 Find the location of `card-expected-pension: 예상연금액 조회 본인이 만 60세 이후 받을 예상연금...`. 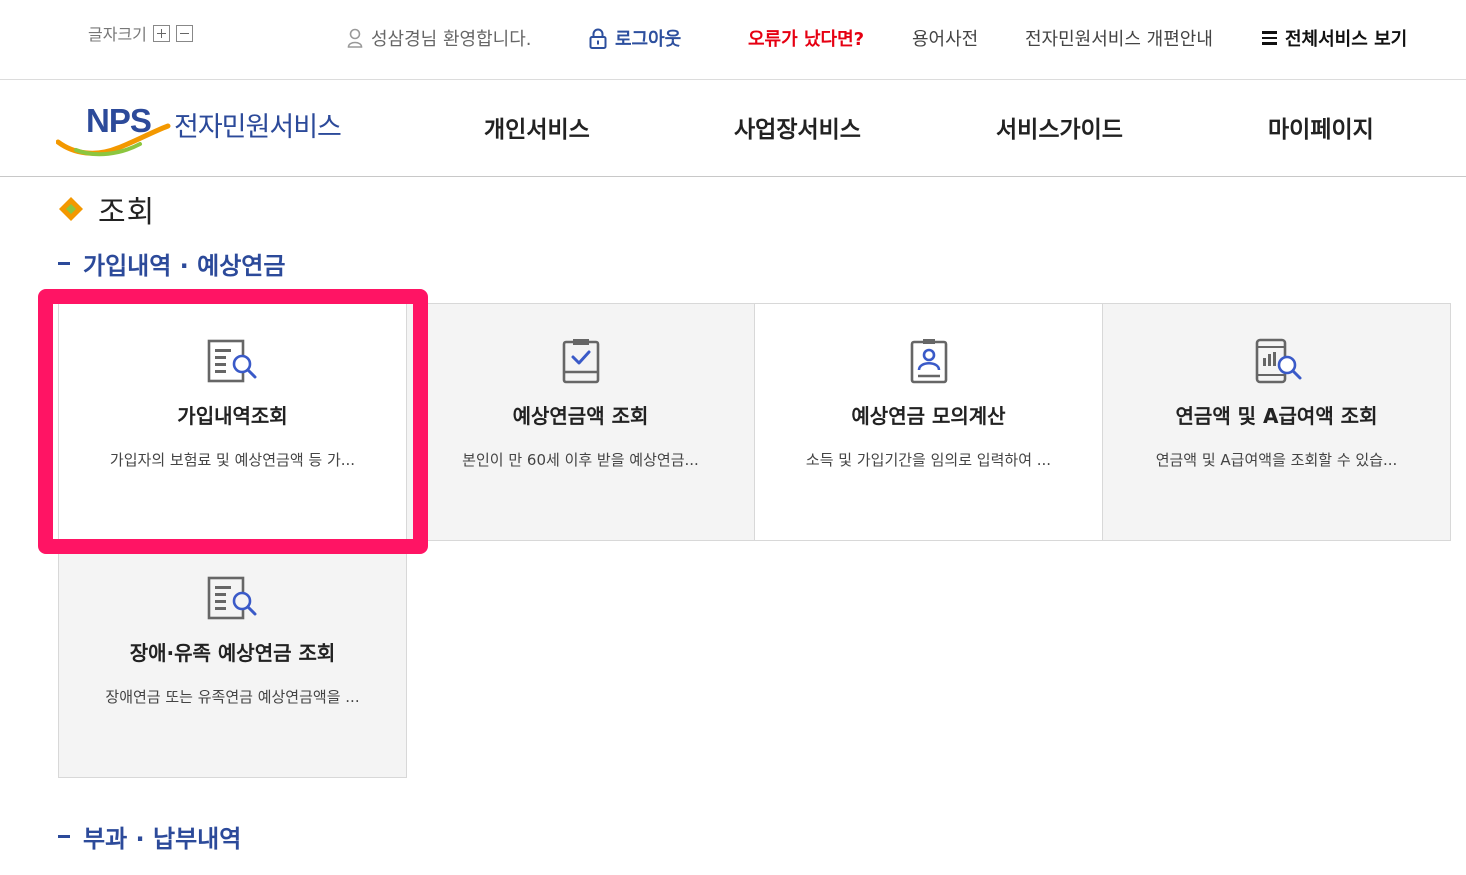

card-expected-pension: 예상연금액 조회 본인이 만 60세 이후 받을 예상연금... is located at coordinates (580, 422).